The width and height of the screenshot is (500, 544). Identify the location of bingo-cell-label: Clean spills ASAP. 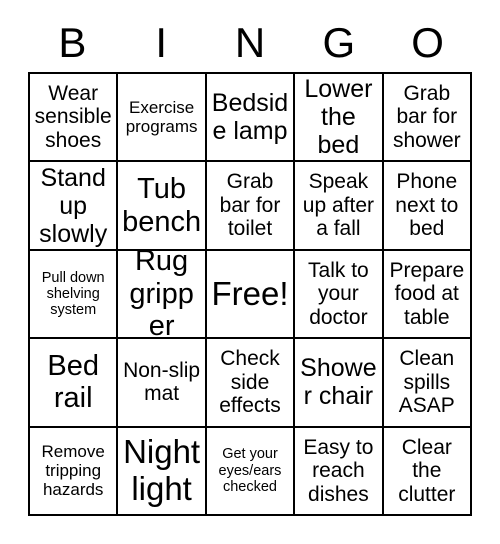
(426, 382).